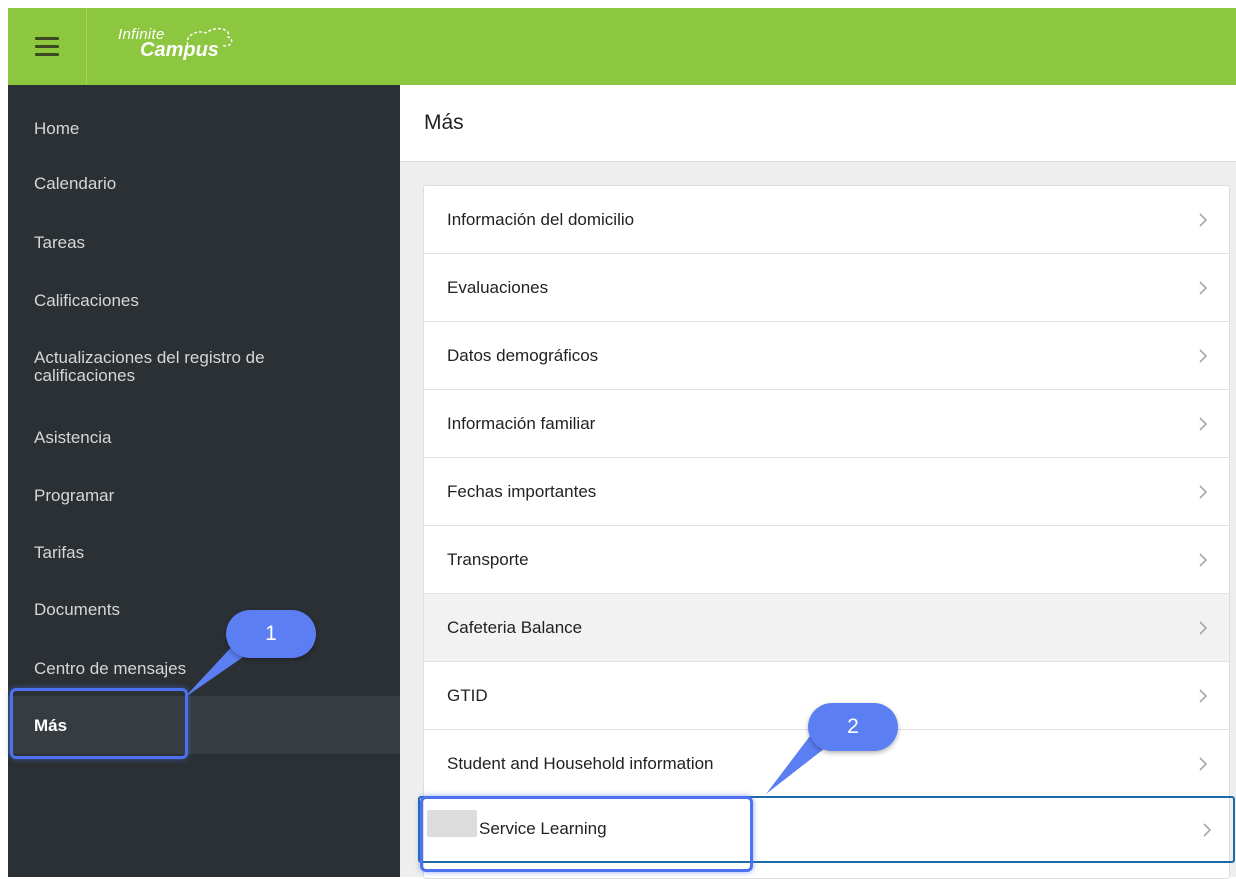 The image size is (1236, 879). Describe the element at coordinates (444, 122) in the screenshot. I see `page-title: Más` at that location.